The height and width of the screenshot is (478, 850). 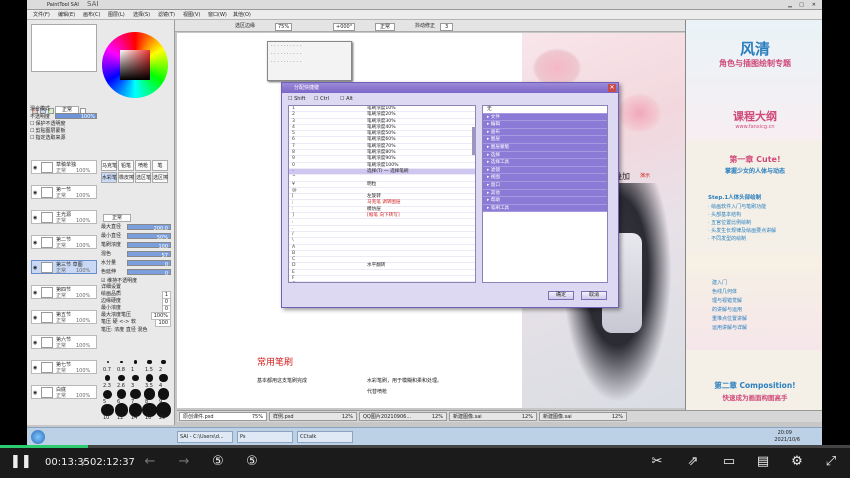 What do you see at coordinates (545, 140) in the screenshot?
I see `command-tree-item: ▸ 图层` at bounding box center [545, 140].